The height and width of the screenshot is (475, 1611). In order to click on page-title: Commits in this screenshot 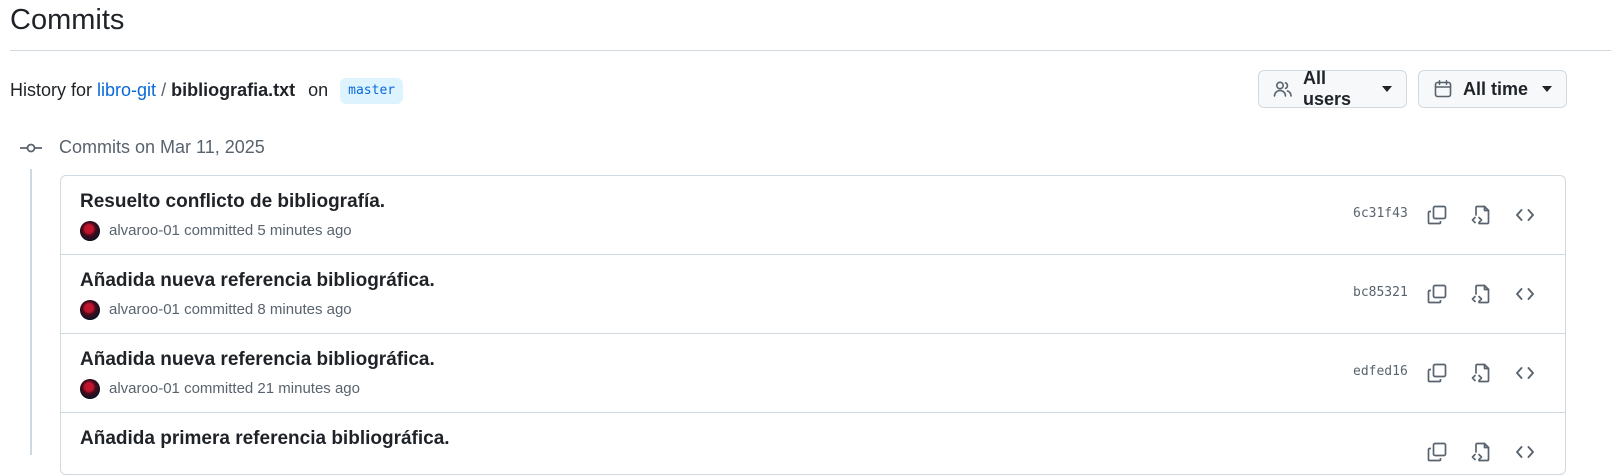, I will do `click(67, 20)`.